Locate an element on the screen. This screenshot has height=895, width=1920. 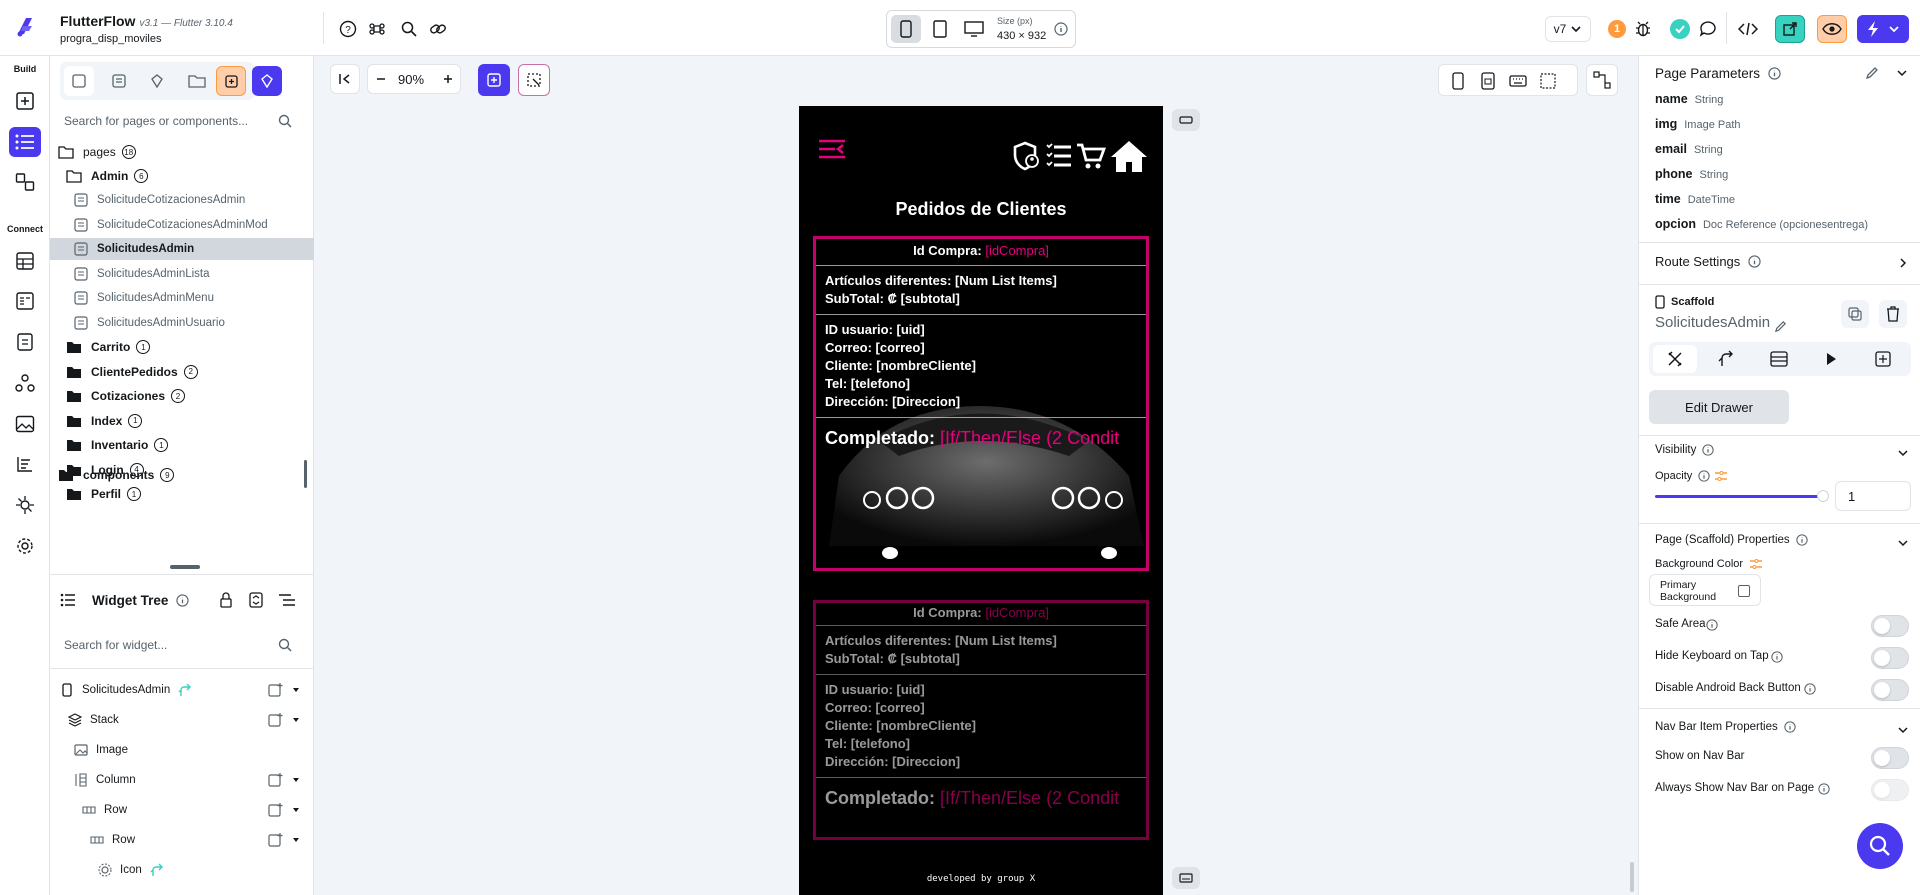
bug-icon is located at coordinates (1643, 29).